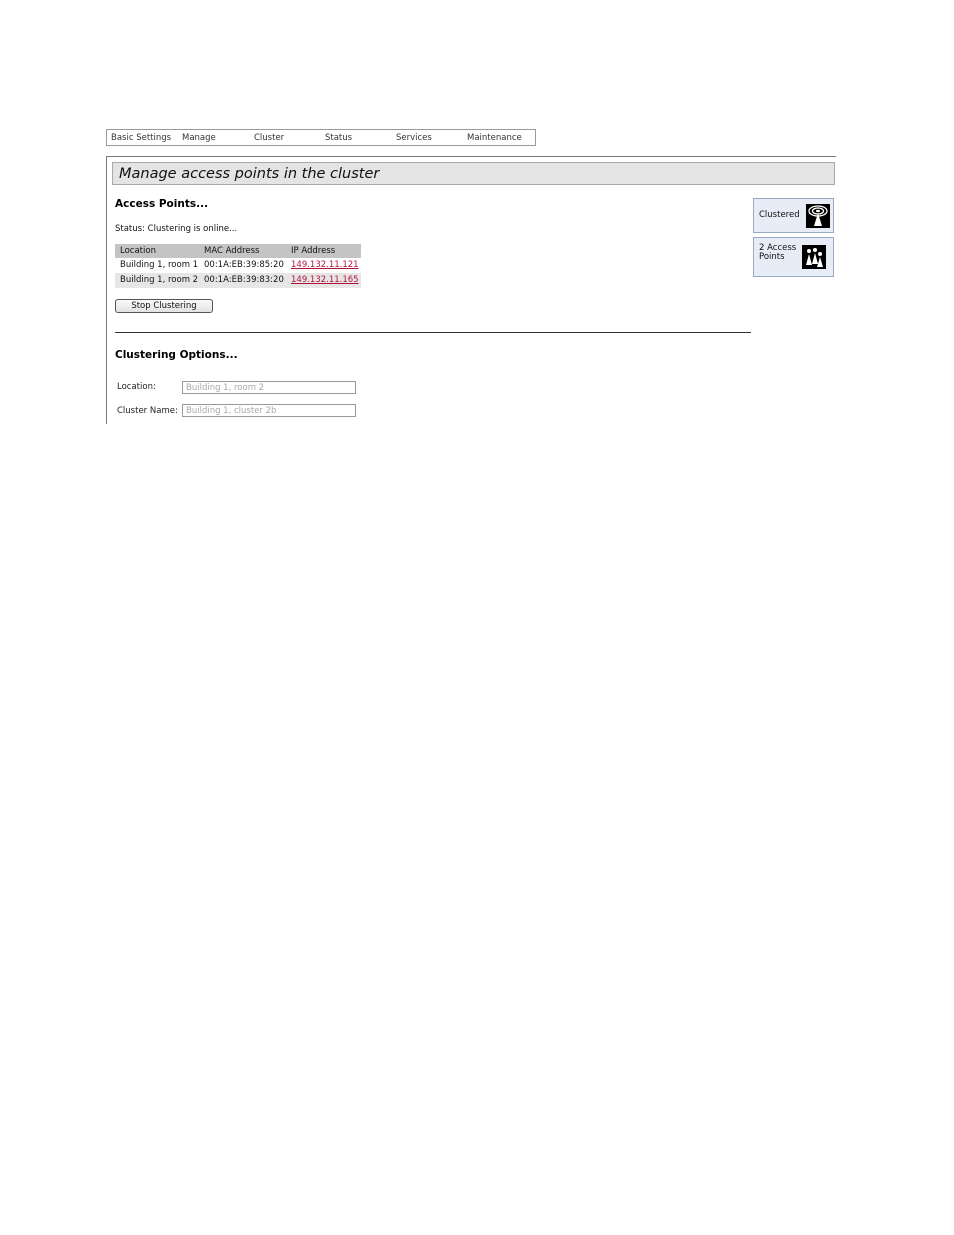  I want to click on row-ip-address-link: 149.132.11.121, so click(325, 265).